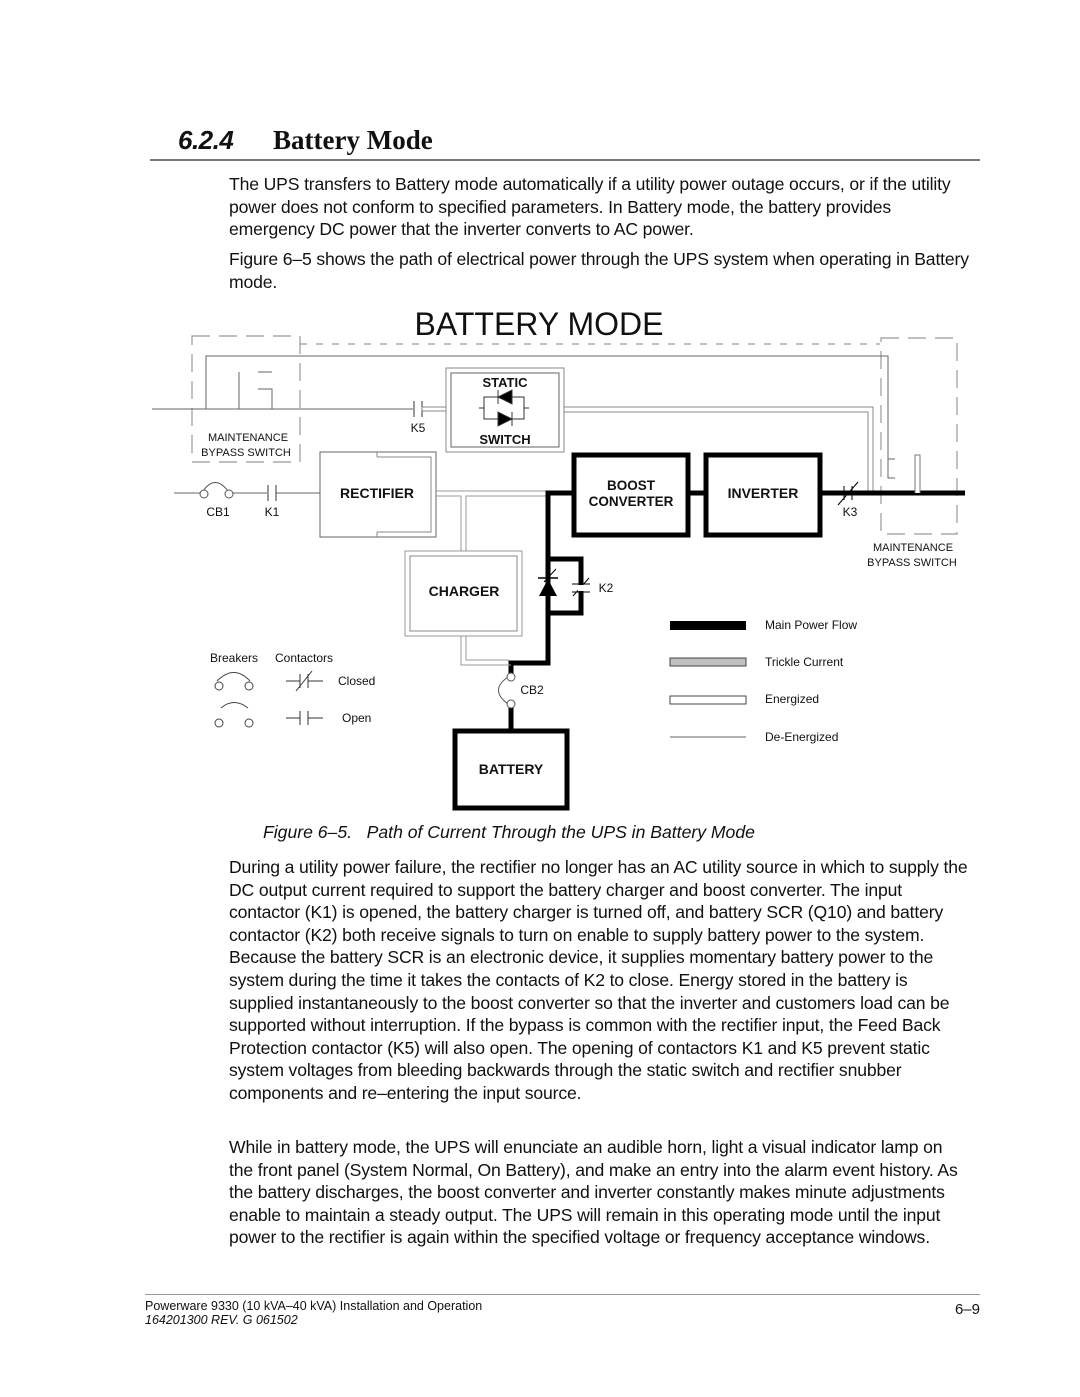 The image size is (1080, 1397). What do you see at coordinates (631, 485) in the screenshot?
I see `boost-converter-label-top: BOOST` at bounding box center [631, 485].